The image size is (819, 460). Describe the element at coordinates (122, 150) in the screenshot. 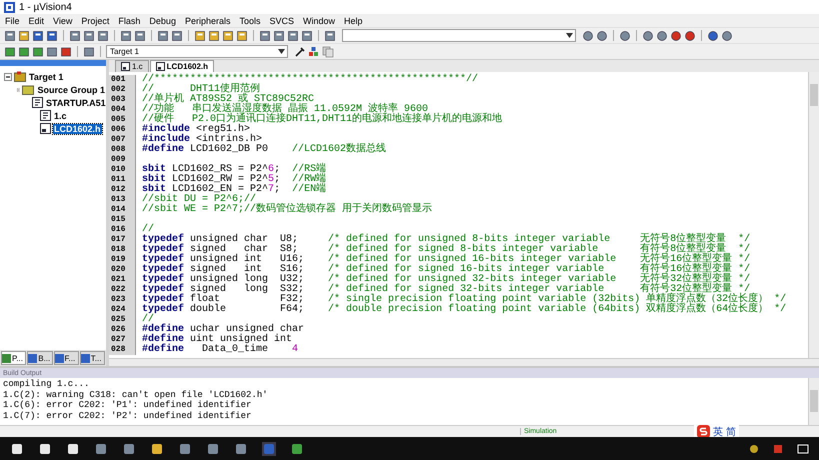

I see `line-number: 008` at that location.